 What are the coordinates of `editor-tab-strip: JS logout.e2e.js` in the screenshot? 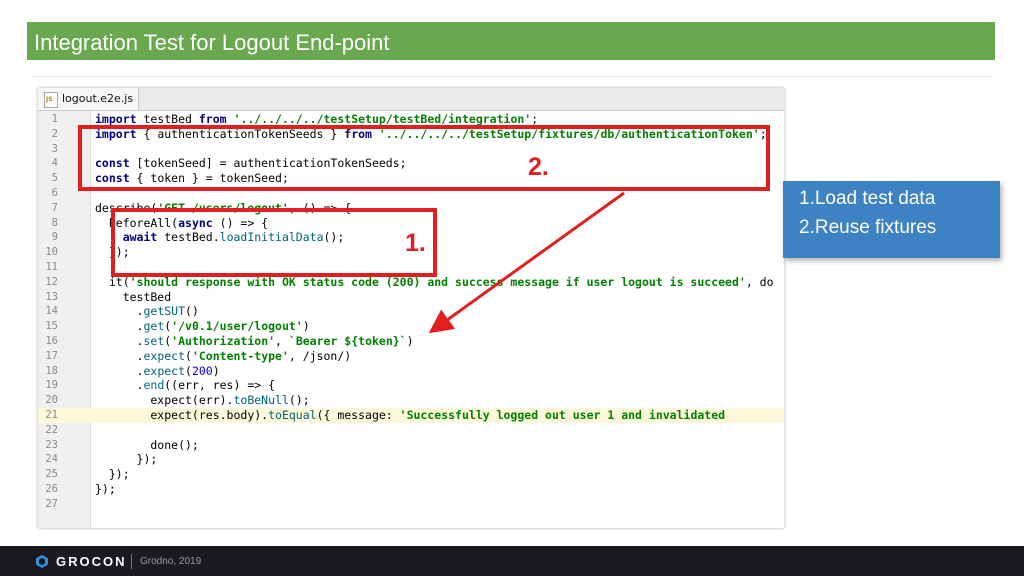 It's located at (411, 99).